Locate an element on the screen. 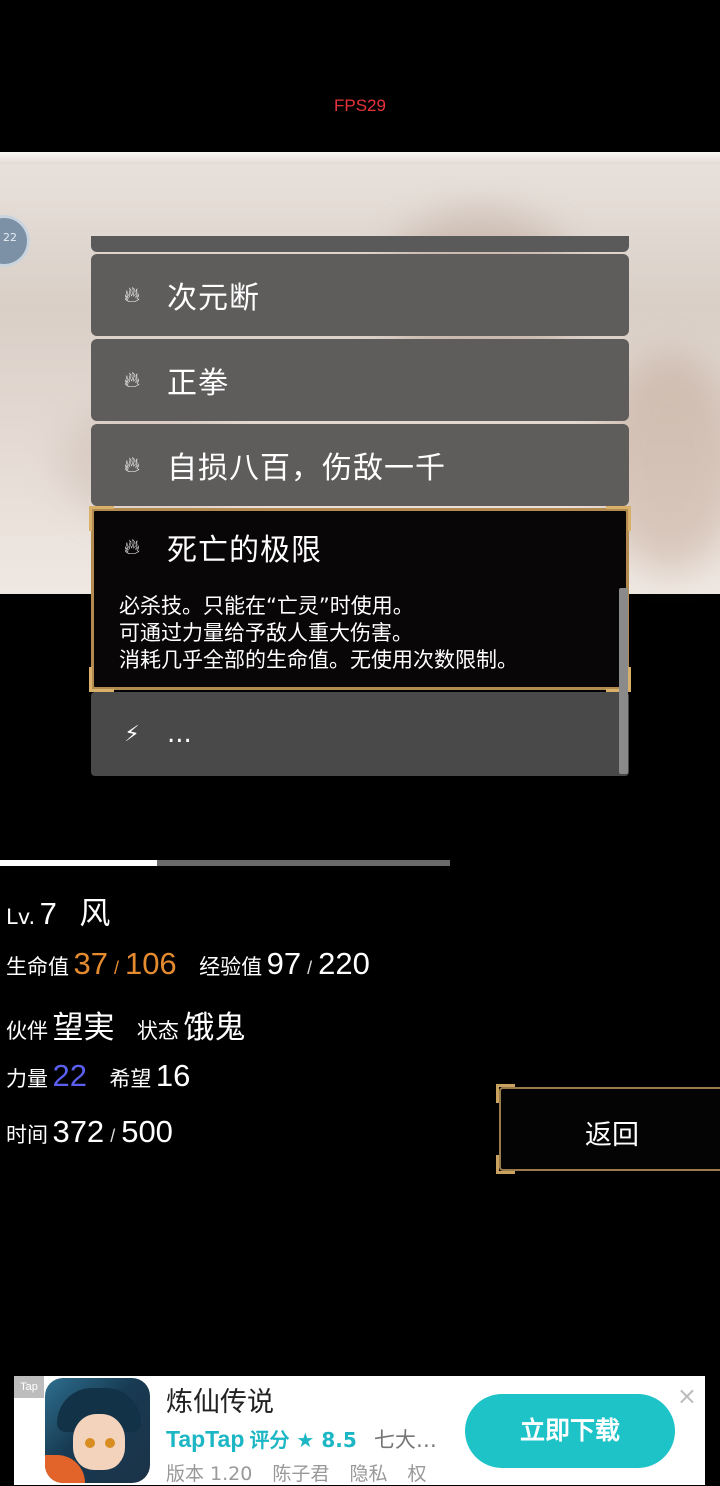  ad-privacy: 隐私 is located at coordinates (368, 1474).